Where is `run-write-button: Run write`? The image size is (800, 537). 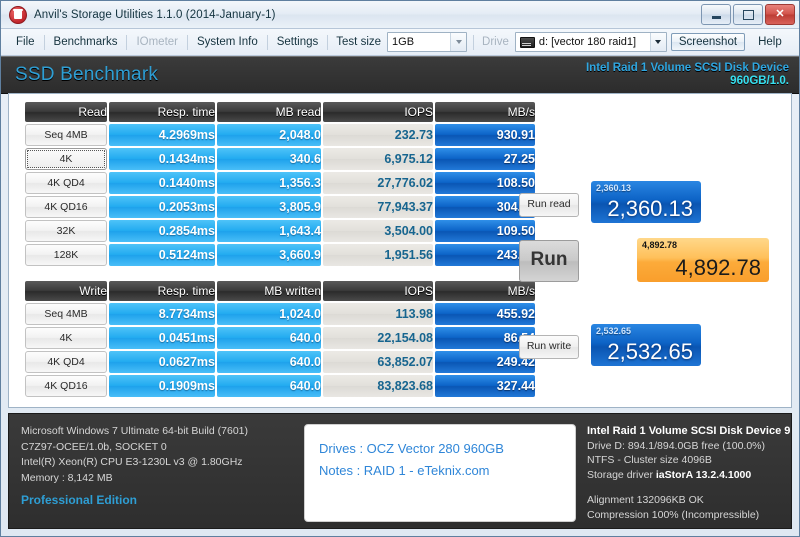 run-write-button: Run write is located at coordinates (549, 347).